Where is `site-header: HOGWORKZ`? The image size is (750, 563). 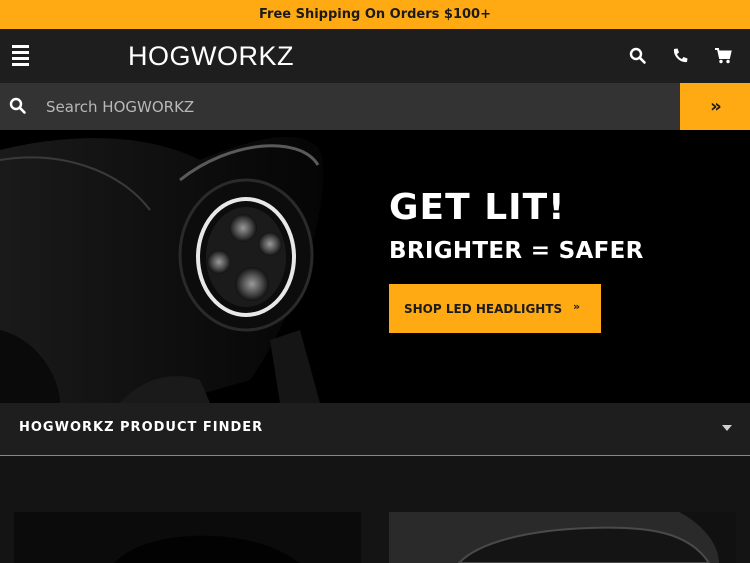
site-header: HOGWORKZ is located at coordinates (375, 56).